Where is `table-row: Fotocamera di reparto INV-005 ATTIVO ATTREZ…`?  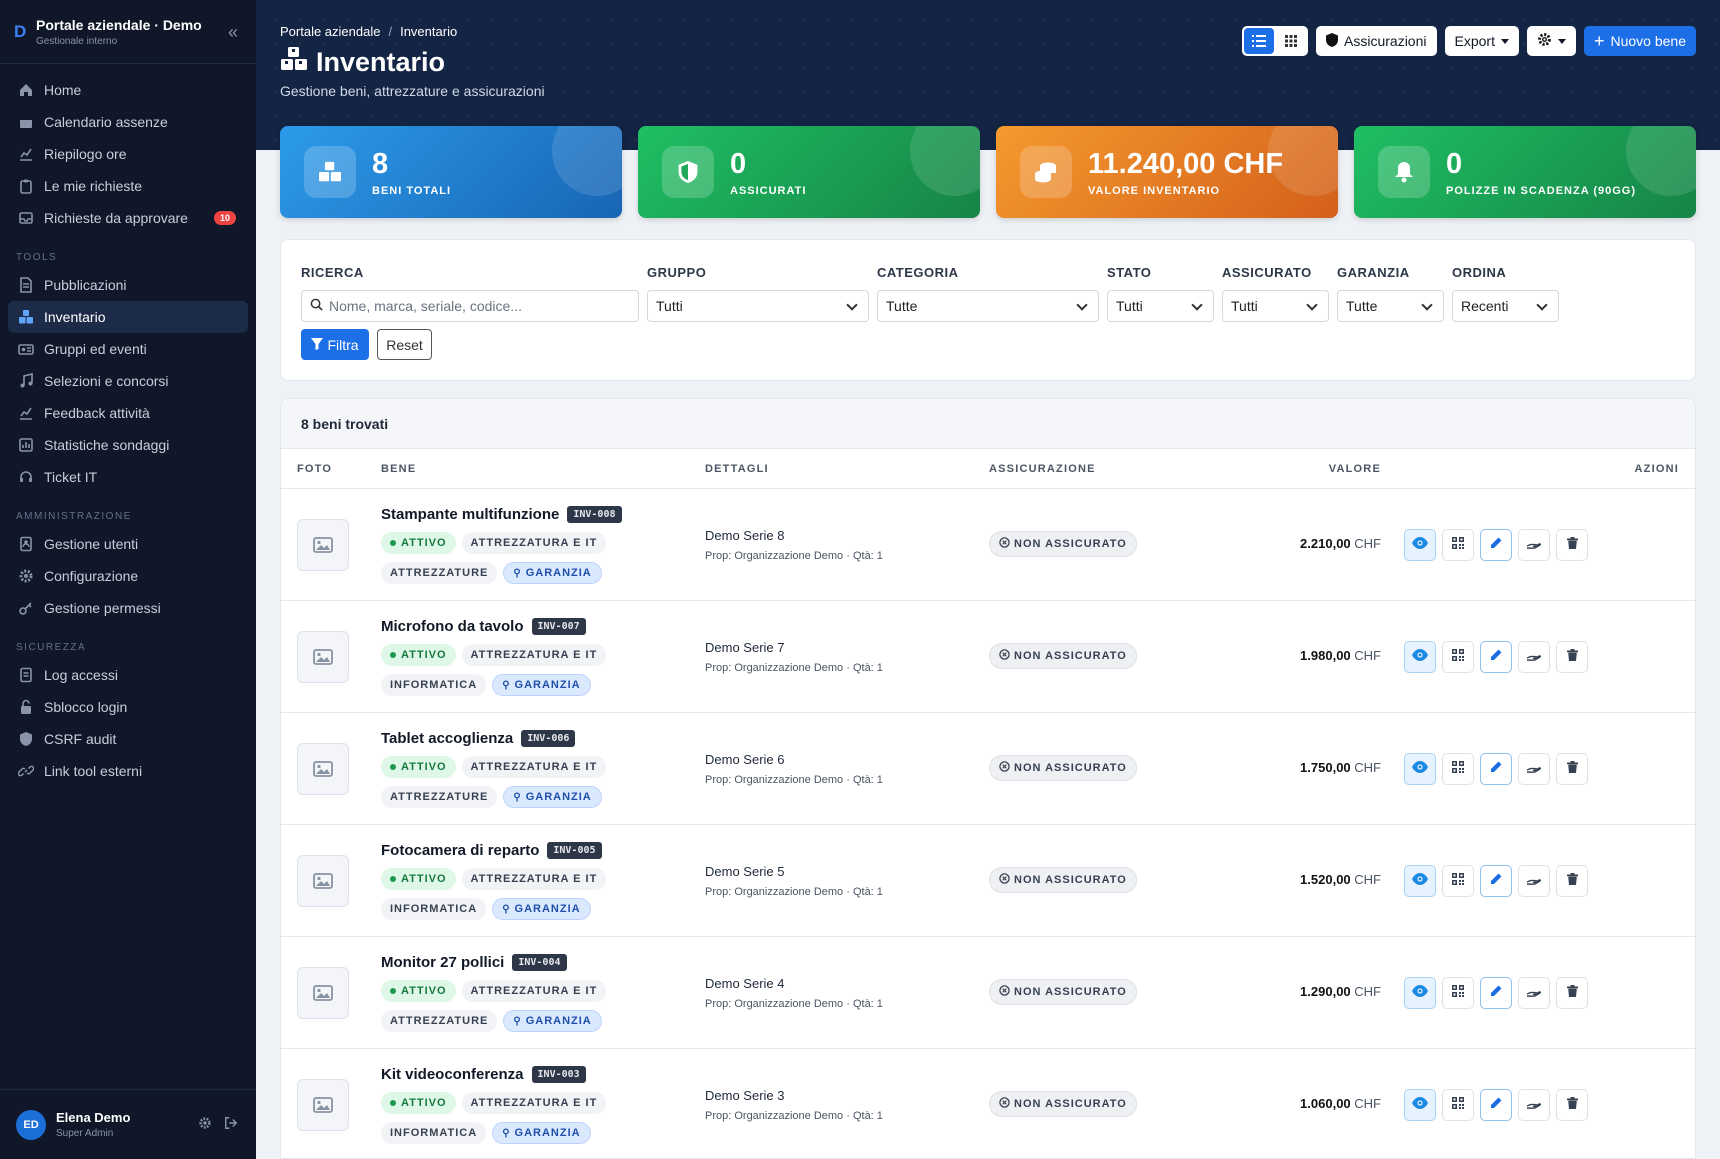
table-row: Fotocamera di reparto INV-005 ATTIVO ATTREZ… is located at coordinates (988, 881).